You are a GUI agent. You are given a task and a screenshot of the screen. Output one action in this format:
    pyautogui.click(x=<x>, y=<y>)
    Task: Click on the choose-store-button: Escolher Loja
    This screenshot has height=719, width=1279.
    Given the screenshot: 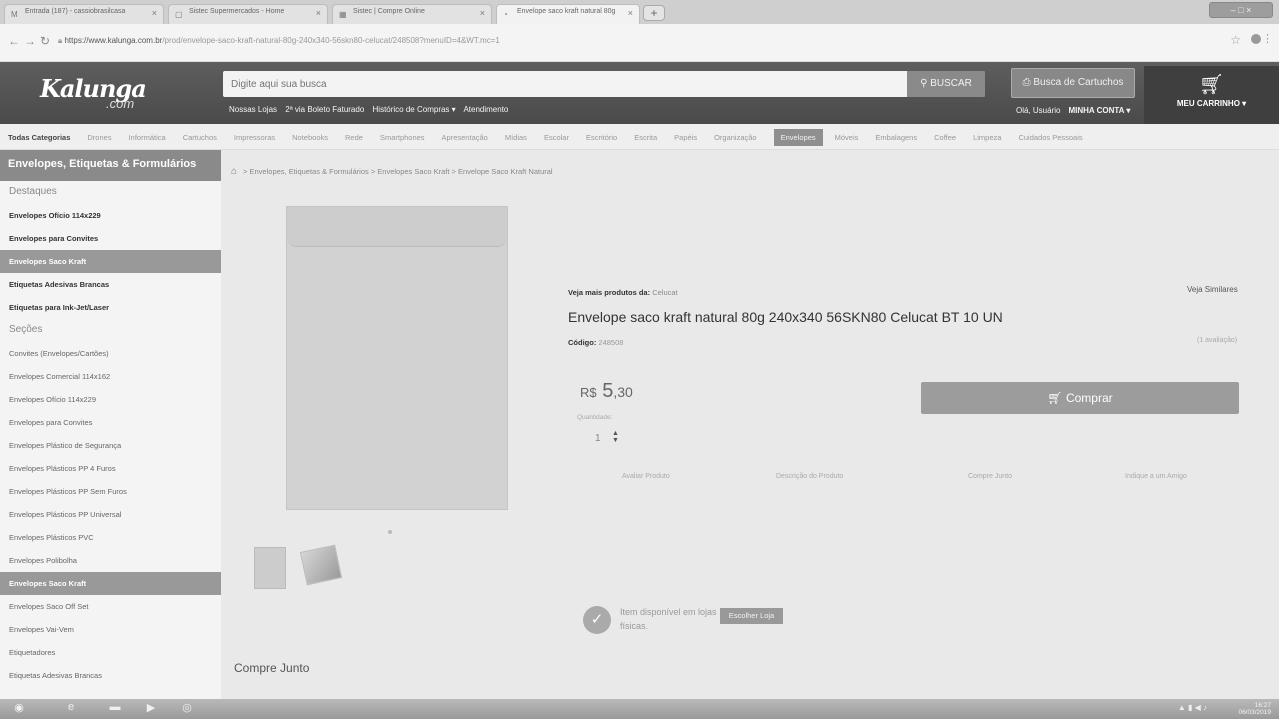 What is the action you would take?
    pyautogui.click(x=751, y=616)
    